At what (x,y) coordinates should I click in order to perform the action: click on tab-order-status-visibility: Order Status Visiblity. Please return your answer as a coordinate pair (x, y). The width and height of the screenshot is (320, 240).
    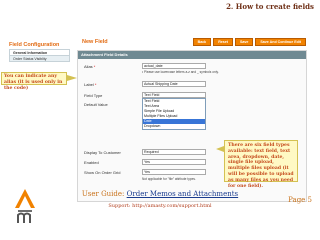
    Looking at the image, I should click on (39, 58).